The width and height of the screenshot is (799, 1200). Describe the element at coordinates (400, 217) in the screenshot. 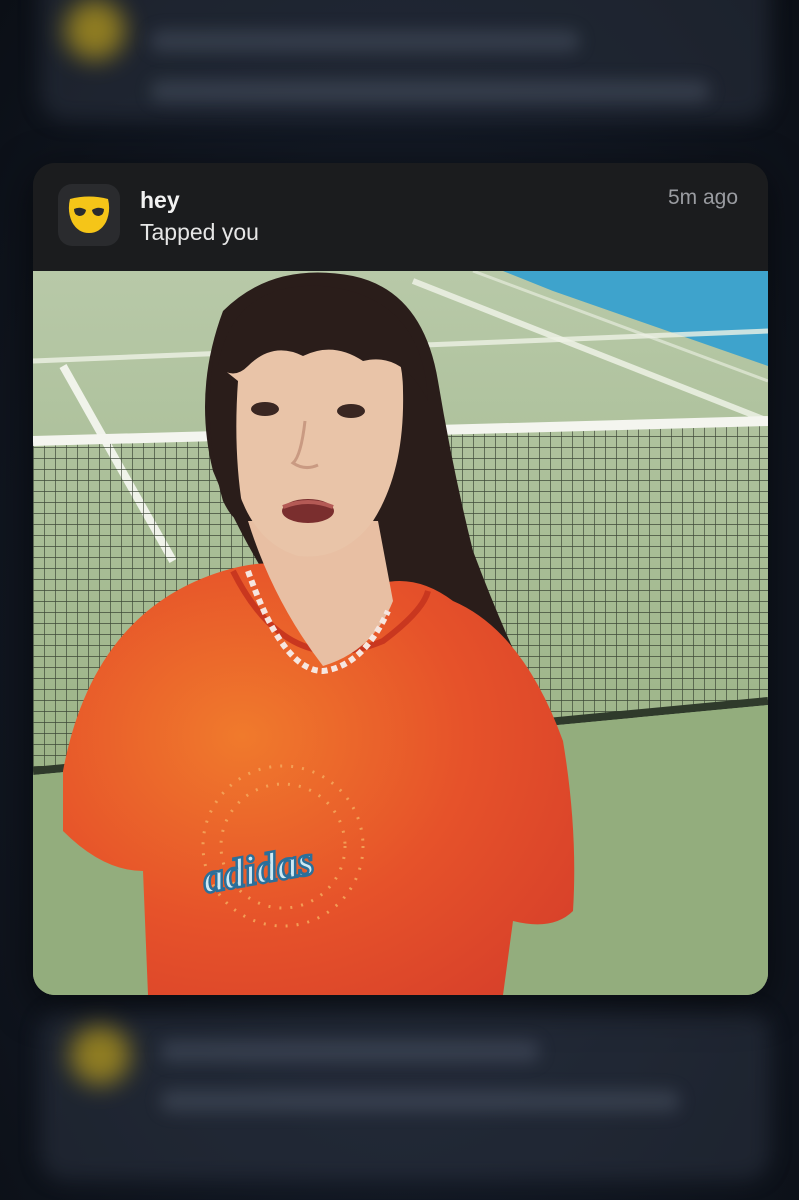

I see `notification-header: hey Tapped you 5m ago` at that location.